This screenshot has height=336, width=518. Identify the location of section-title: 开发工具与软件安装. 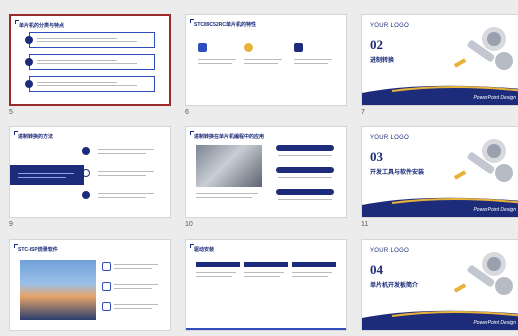
(397, 173).